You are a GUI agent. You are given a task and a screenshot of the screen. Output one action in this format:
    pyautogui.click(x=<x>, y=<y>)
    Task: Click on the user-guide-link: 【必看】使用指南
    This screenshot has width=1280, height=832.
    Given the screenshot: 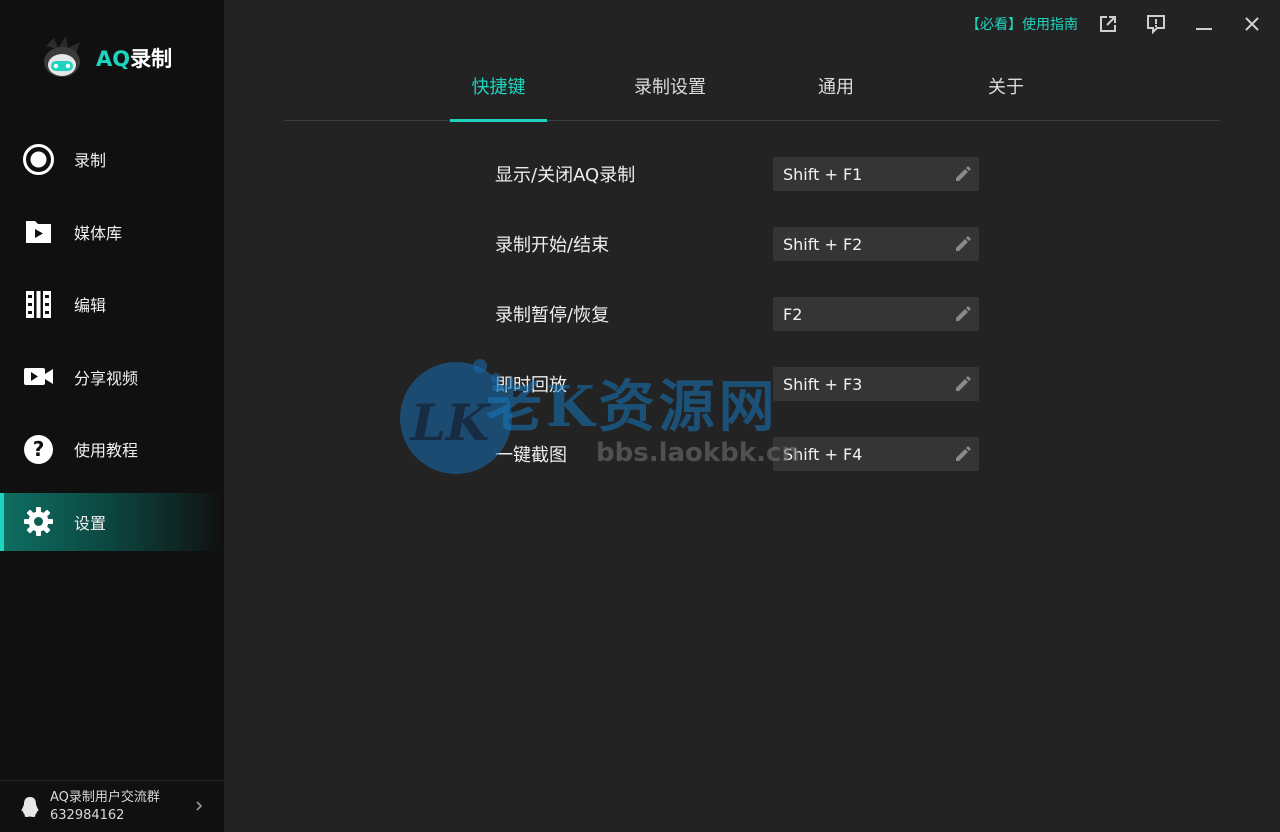 What is the action you would take?
    pyautogui.click(x=1022, y=24)
    